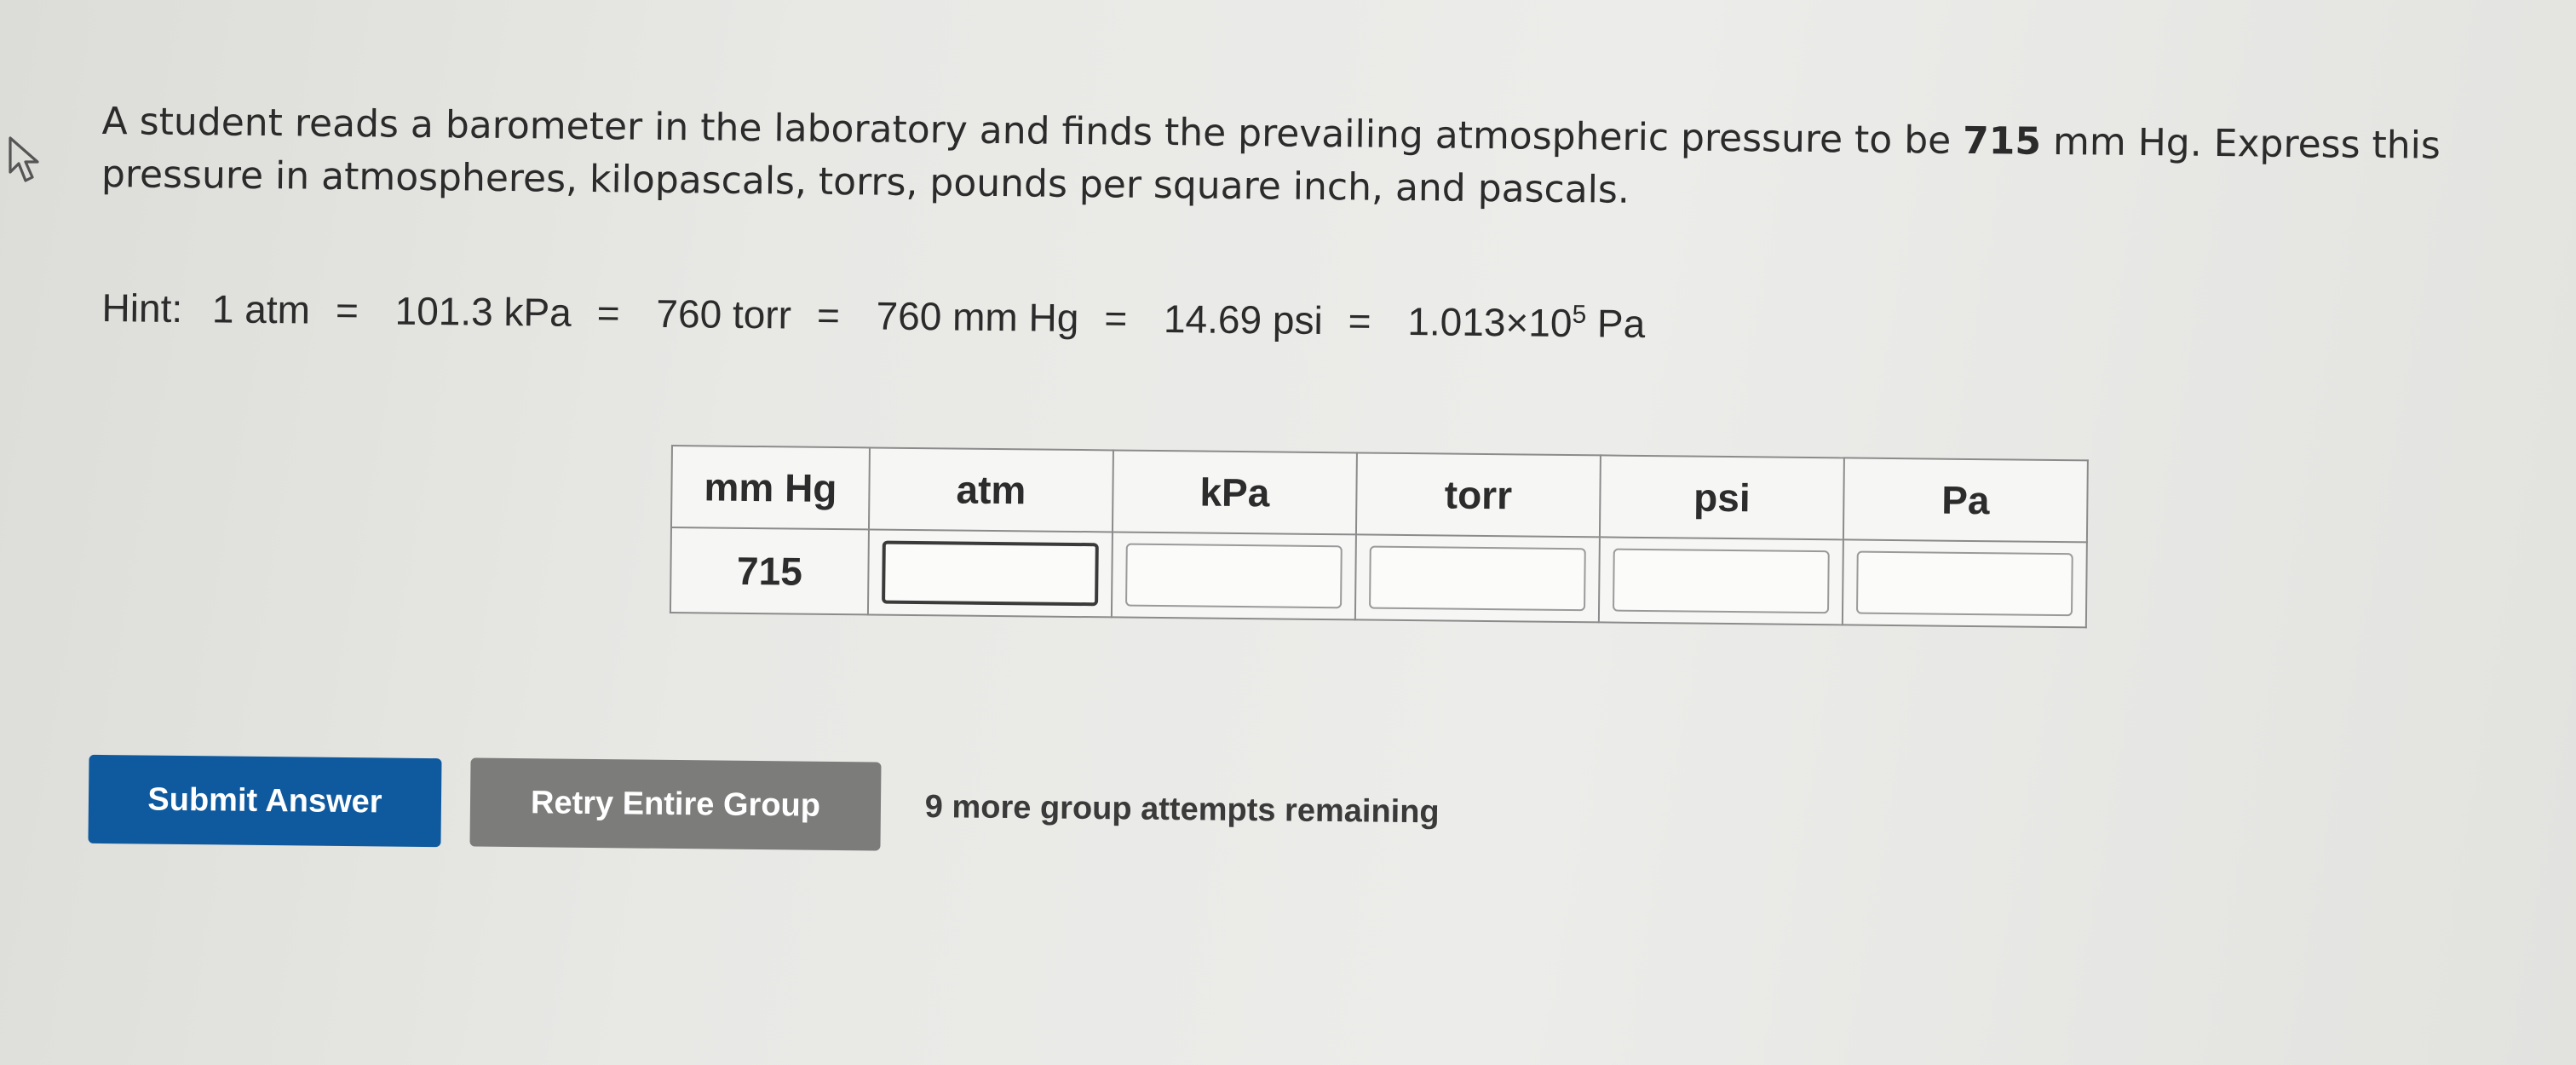 This screenshot has height=1065, width=2576. What do you see at coordinates (142, 308) in the screenshot?
I see `hint-label: Hint:` at bounding box center [142, 308].